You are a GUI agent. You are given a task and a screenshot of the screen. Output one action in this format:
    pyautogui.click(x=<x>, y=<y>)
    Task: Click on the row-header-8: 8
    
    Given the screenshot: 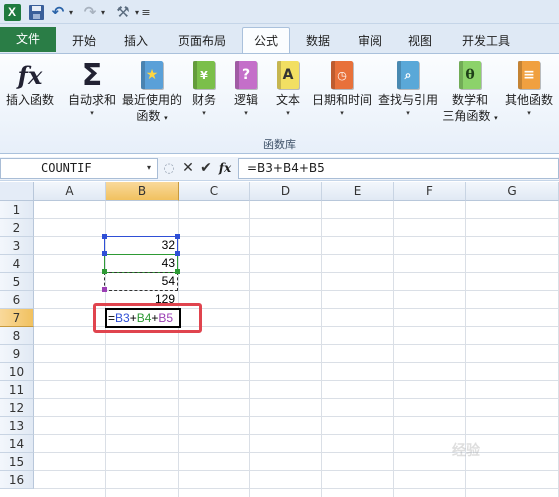 What is the action you would take?
    pyautogui.click(x=17, y=336)
    